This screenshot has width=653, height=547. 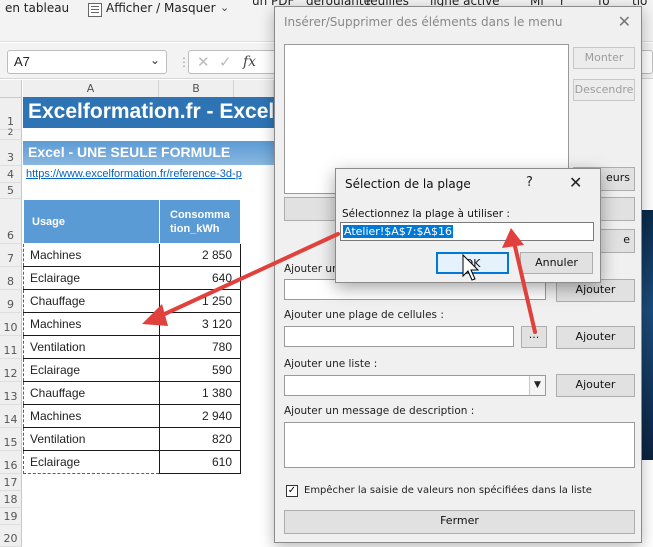 I want to click on row-header: 20, so click(x=11, y=536).